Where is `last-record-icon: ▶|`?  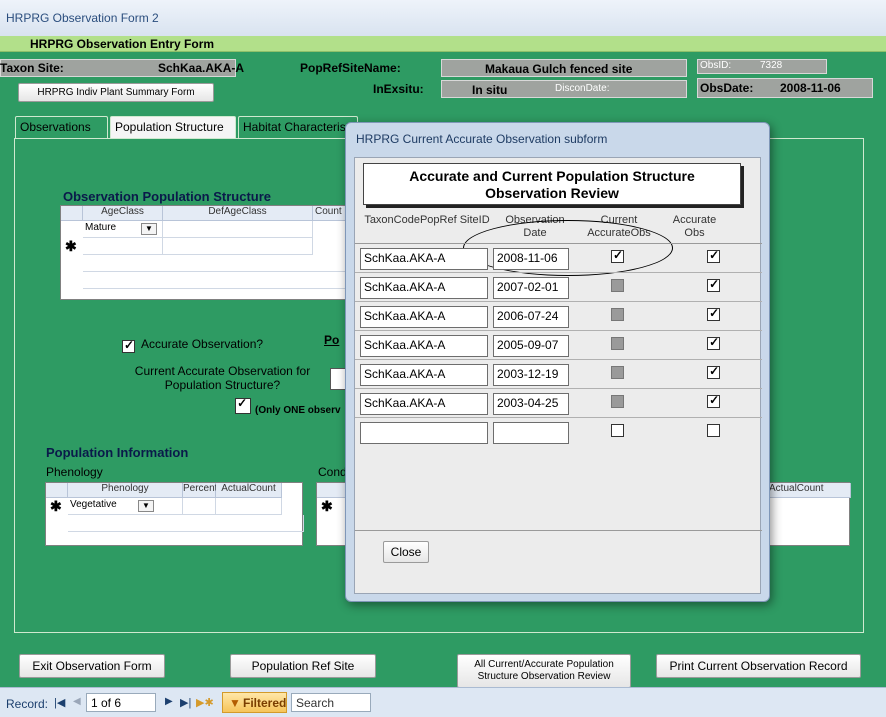 last-record-icon: ▶| is located at coordinates (185, 702).